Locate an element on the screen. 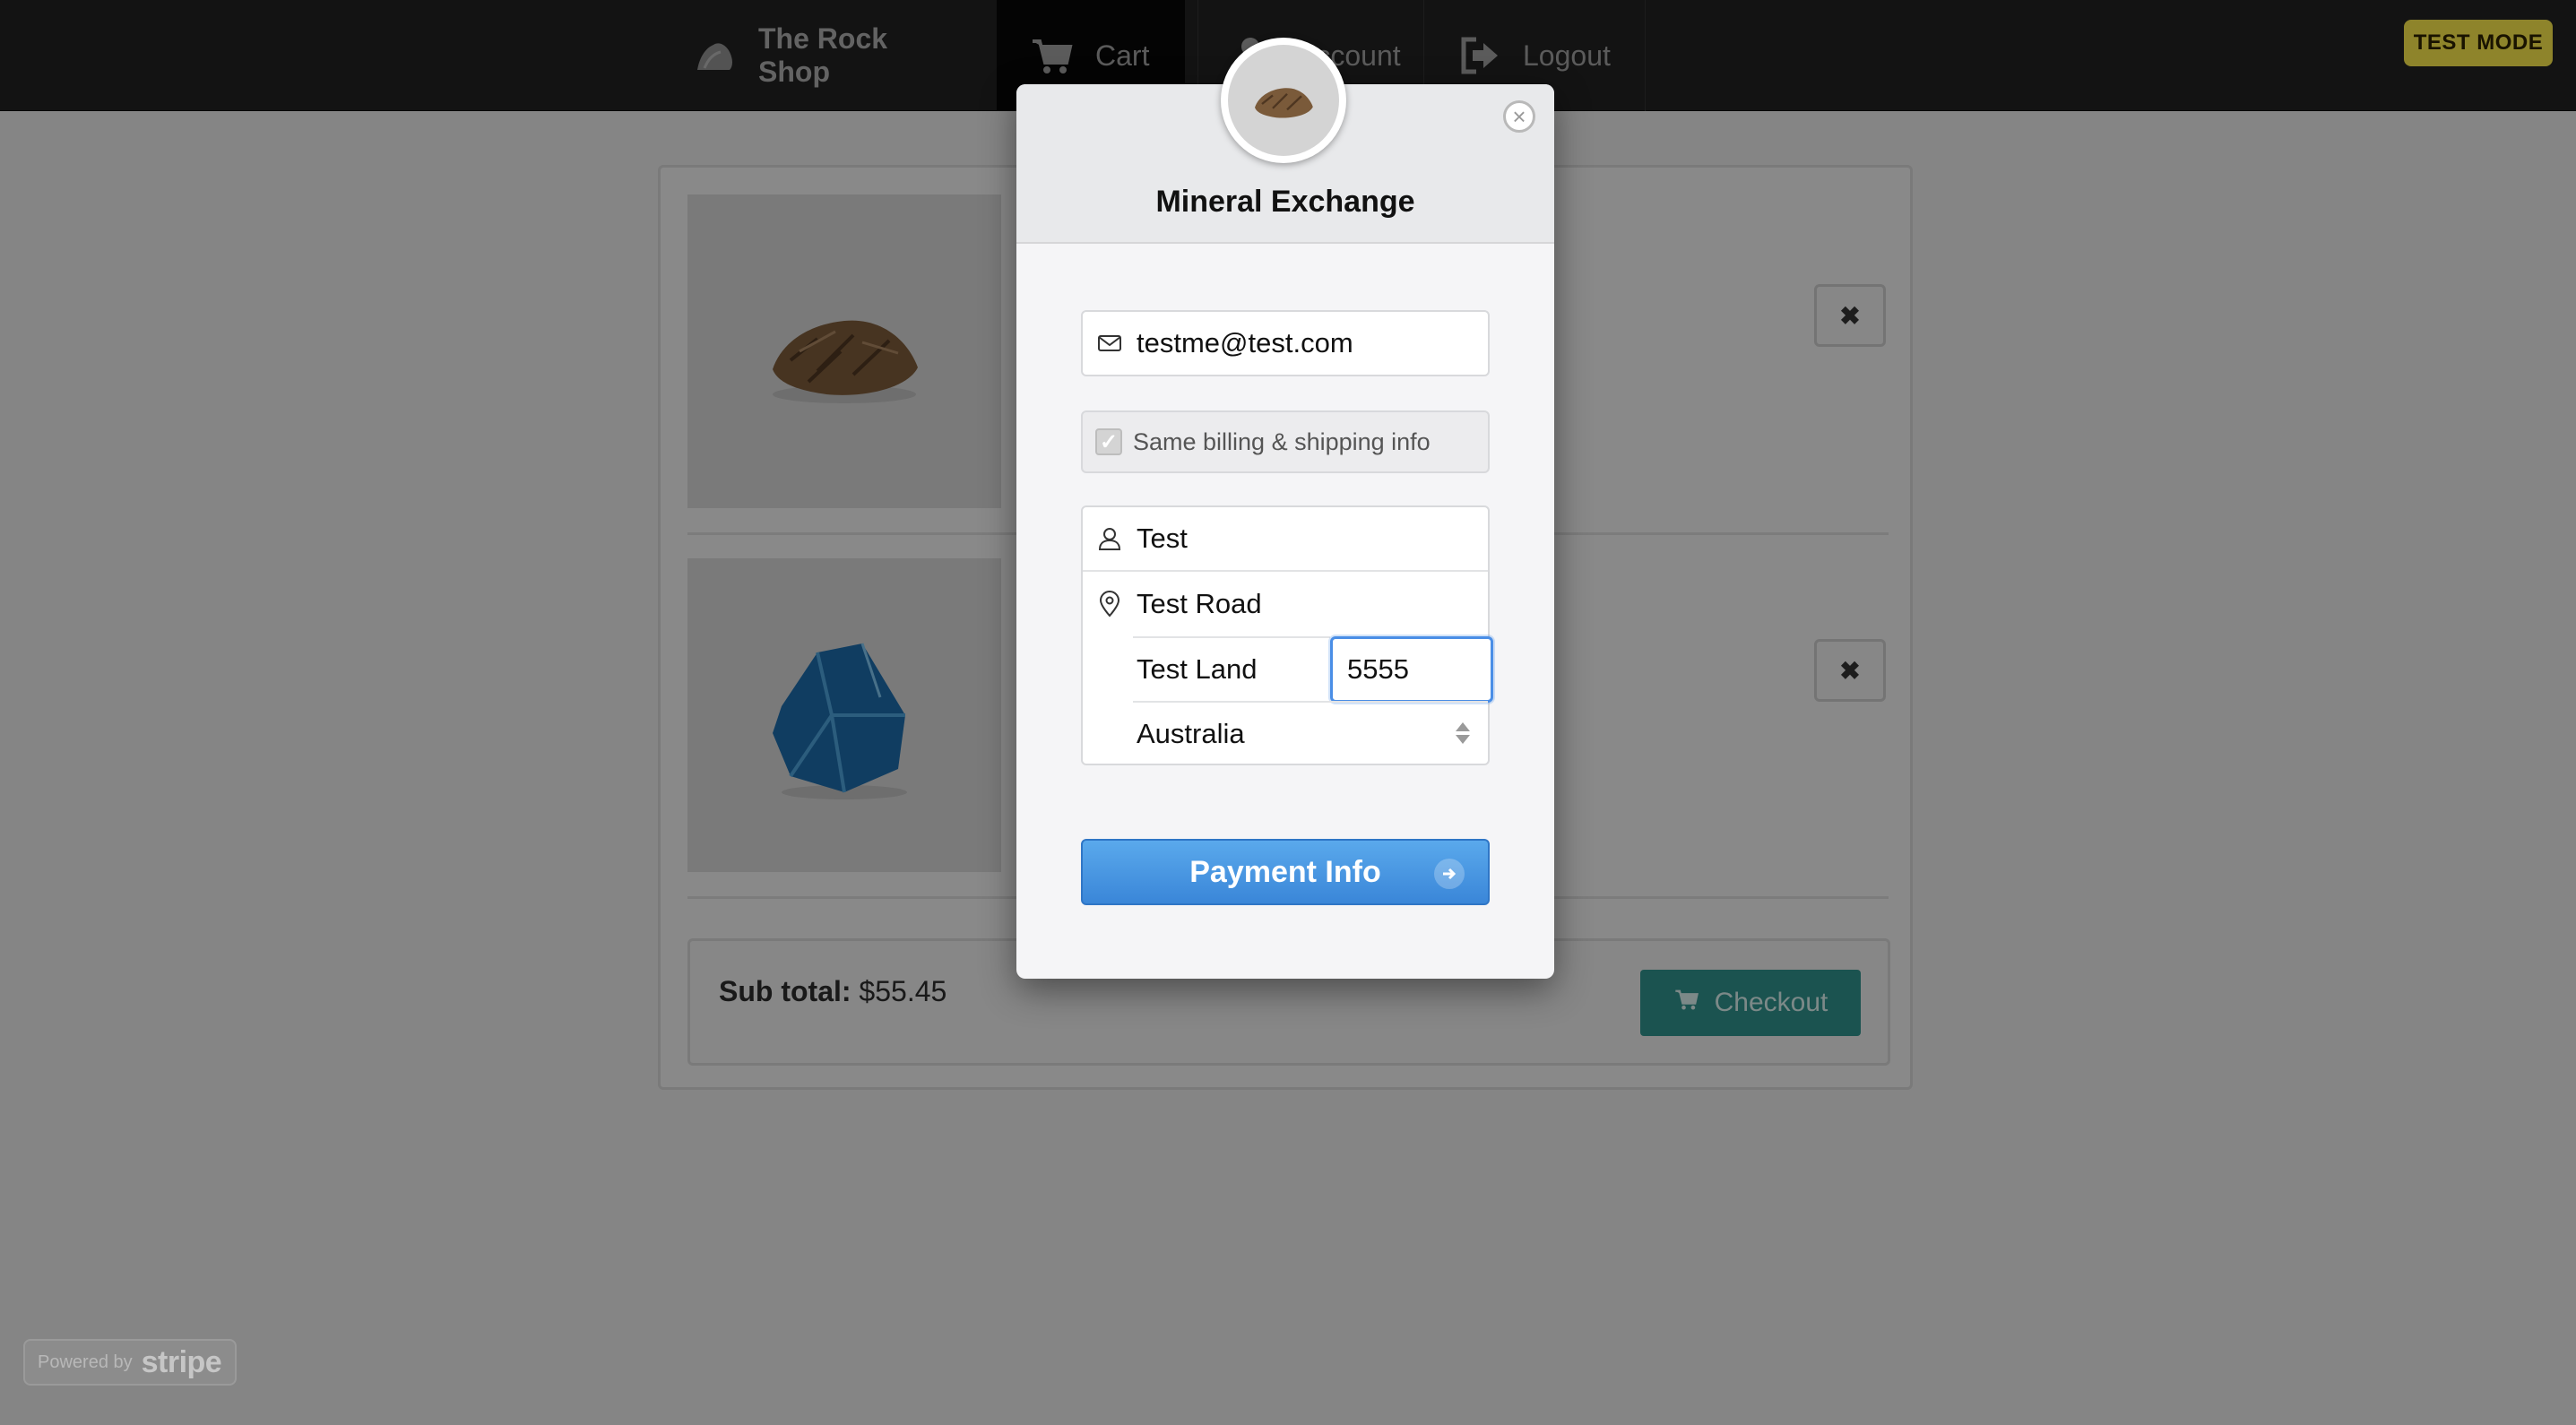 This screenshot has height=1425, width=2576. same-billing-checkbox-row: ✓ Same billing & shipping info is located at coordinates (1285, 441).